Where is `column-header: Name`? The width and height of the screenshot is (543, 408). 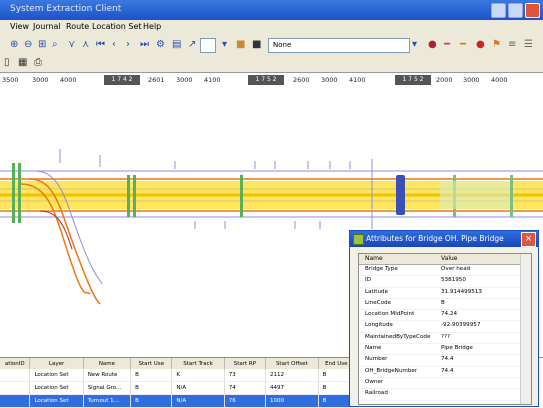
column-header: Name is located at coordinates (107, 363).